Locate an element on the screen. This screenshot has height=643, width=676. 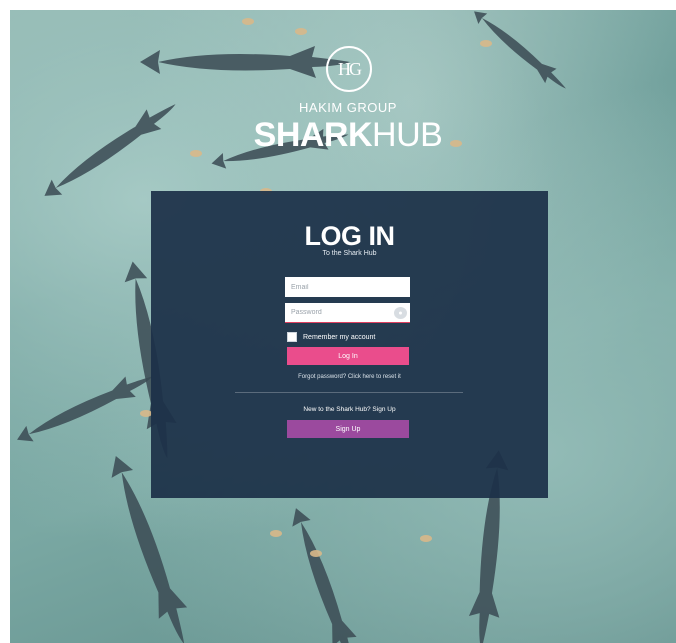
email-field is located at coordinates (347, 287).